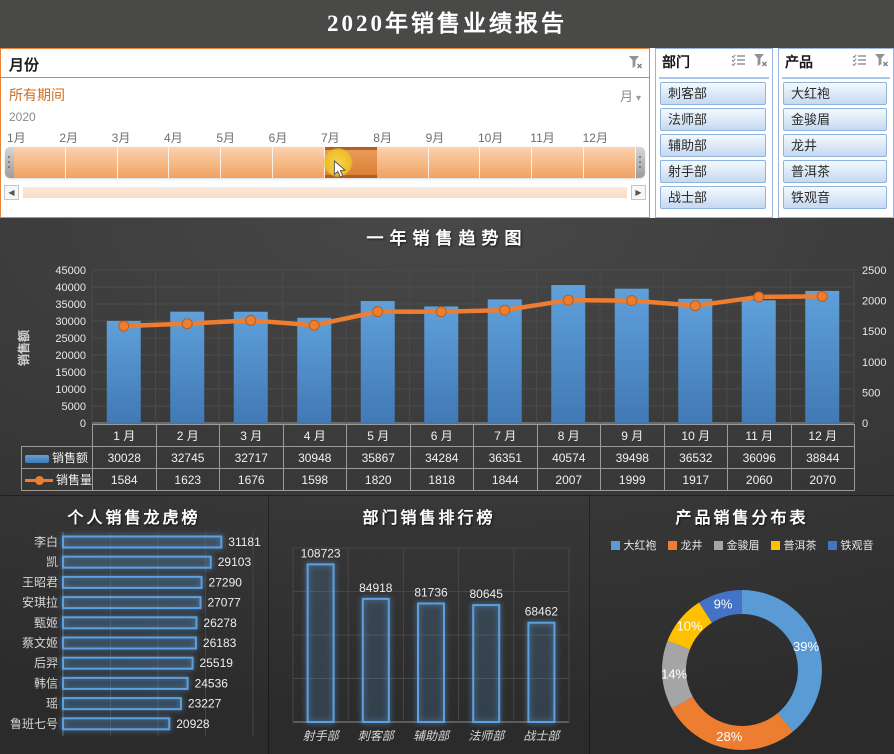 Image resolution: width=894 pixels, height=754 pixels. I want to click on svg-text: 24536, so click(212, 683).